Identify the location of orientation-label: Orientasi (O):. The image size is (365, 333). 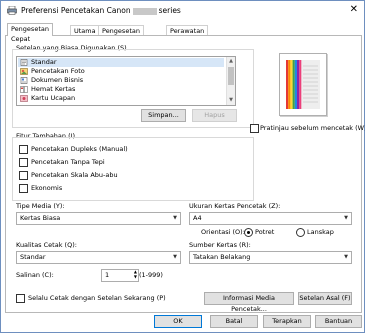
(223, 232).